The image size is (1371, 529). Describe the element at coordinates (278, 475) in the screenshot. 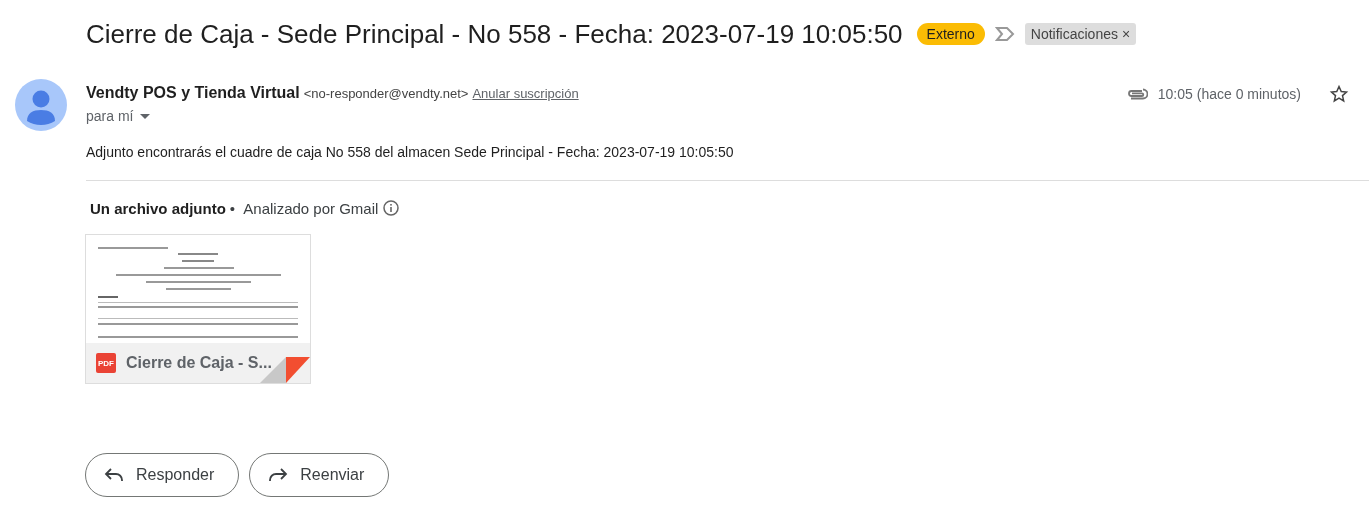

I see `forward-icon` at that location.